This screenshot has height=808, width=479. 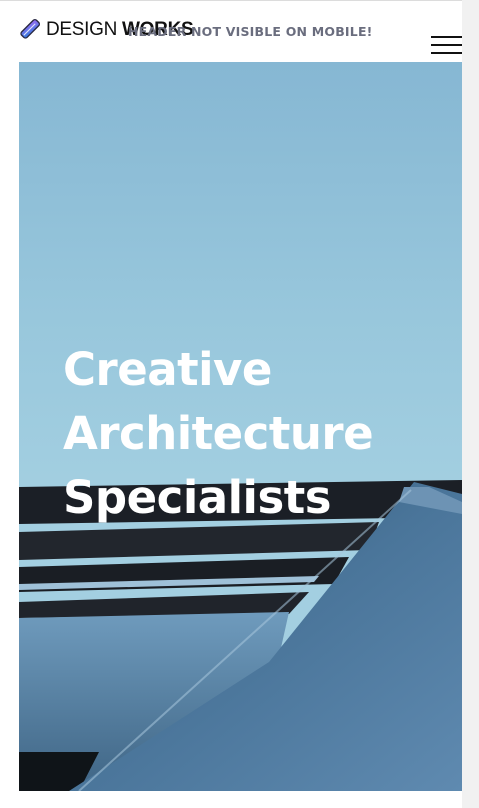 I want to click on logo-text-light: DESIGN, so click(x=82, y=29).